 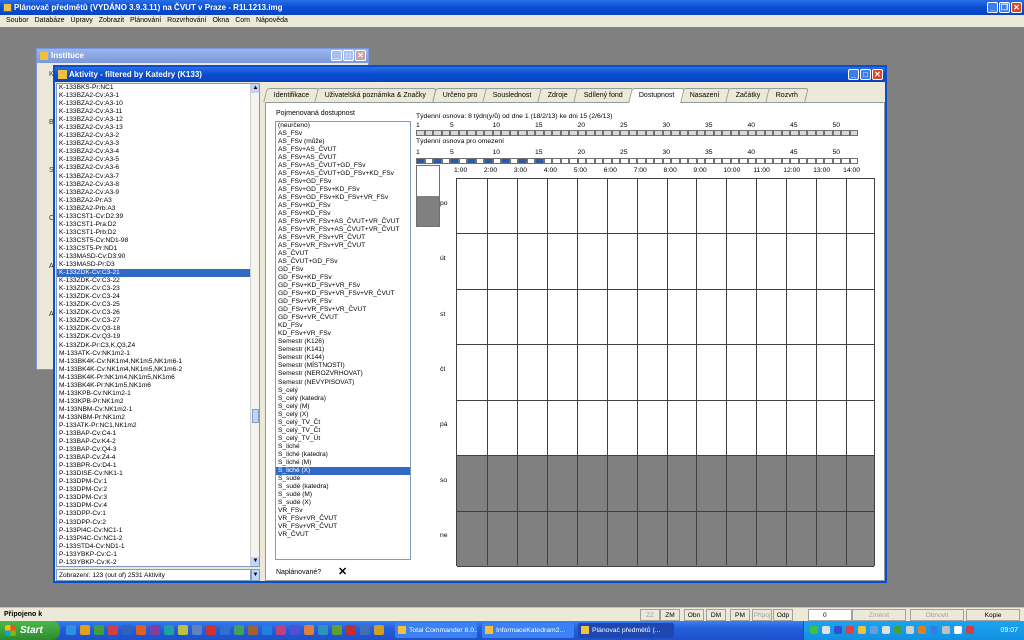 What do you see at coordinates (158, 450) in the screenshot?
I see `list-item: P-133BAP-Cv:Q4-3` at bounding box center [158, 450].